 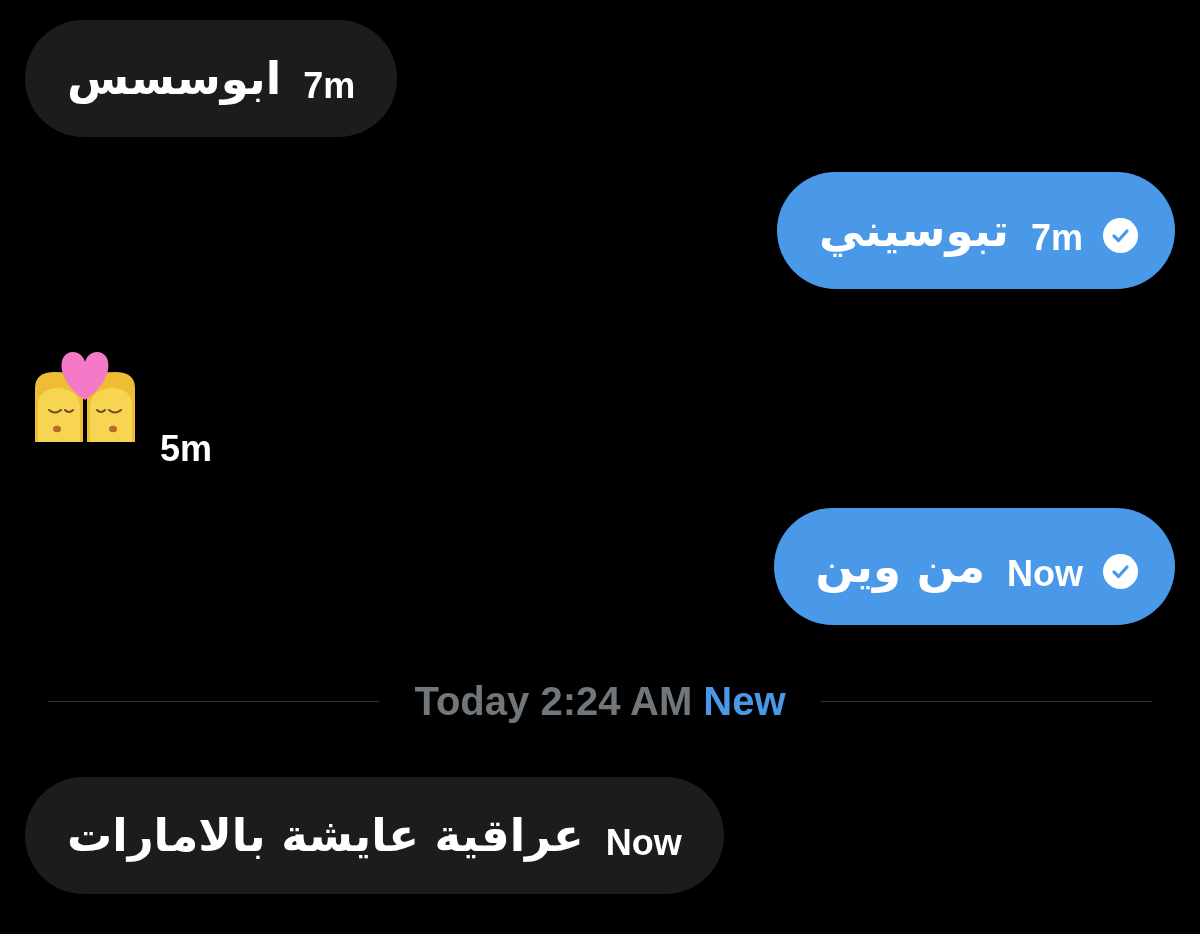 What do you see at coordinates (744, 701) in the screenshot?
I see `new-messages-label: New` at bounding box center [744, 701].